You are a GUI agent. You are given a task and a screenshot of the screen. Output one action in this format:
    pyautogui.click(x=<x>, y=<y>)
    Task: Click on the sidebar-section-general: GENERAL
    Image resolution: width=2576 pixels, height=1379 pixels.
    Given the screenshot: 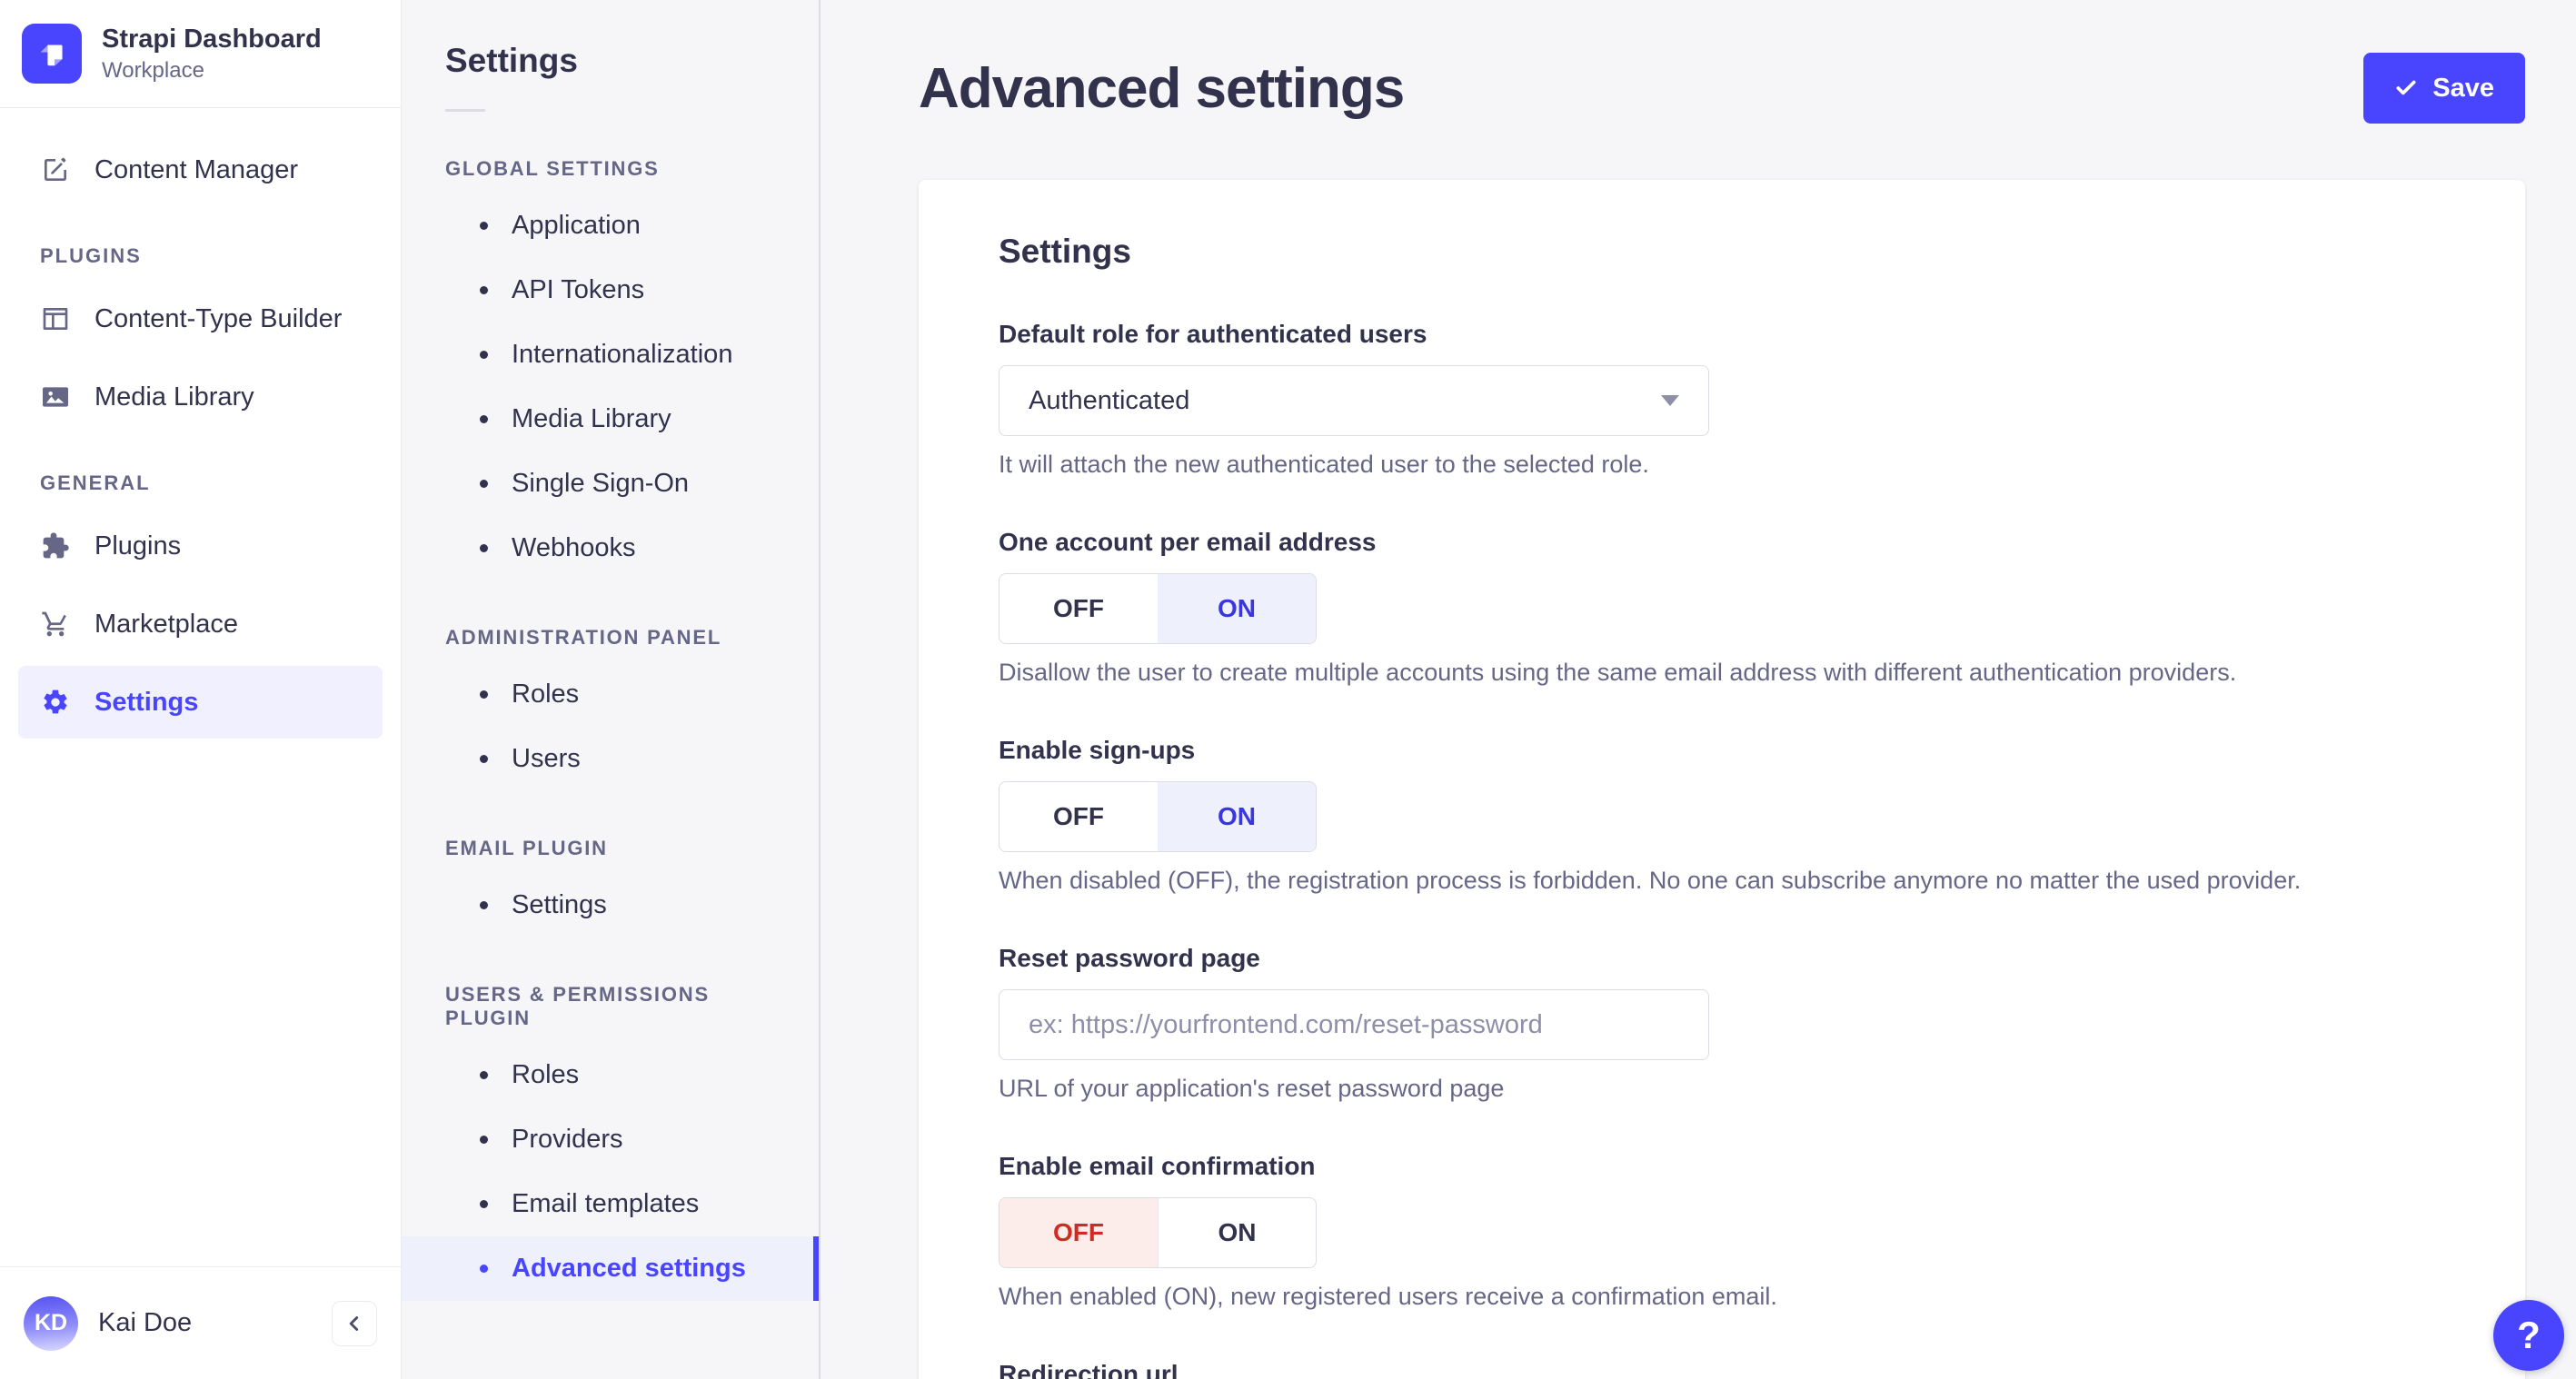 What is the action you would take?
    pyautogui.click(x=95, y=482)
    